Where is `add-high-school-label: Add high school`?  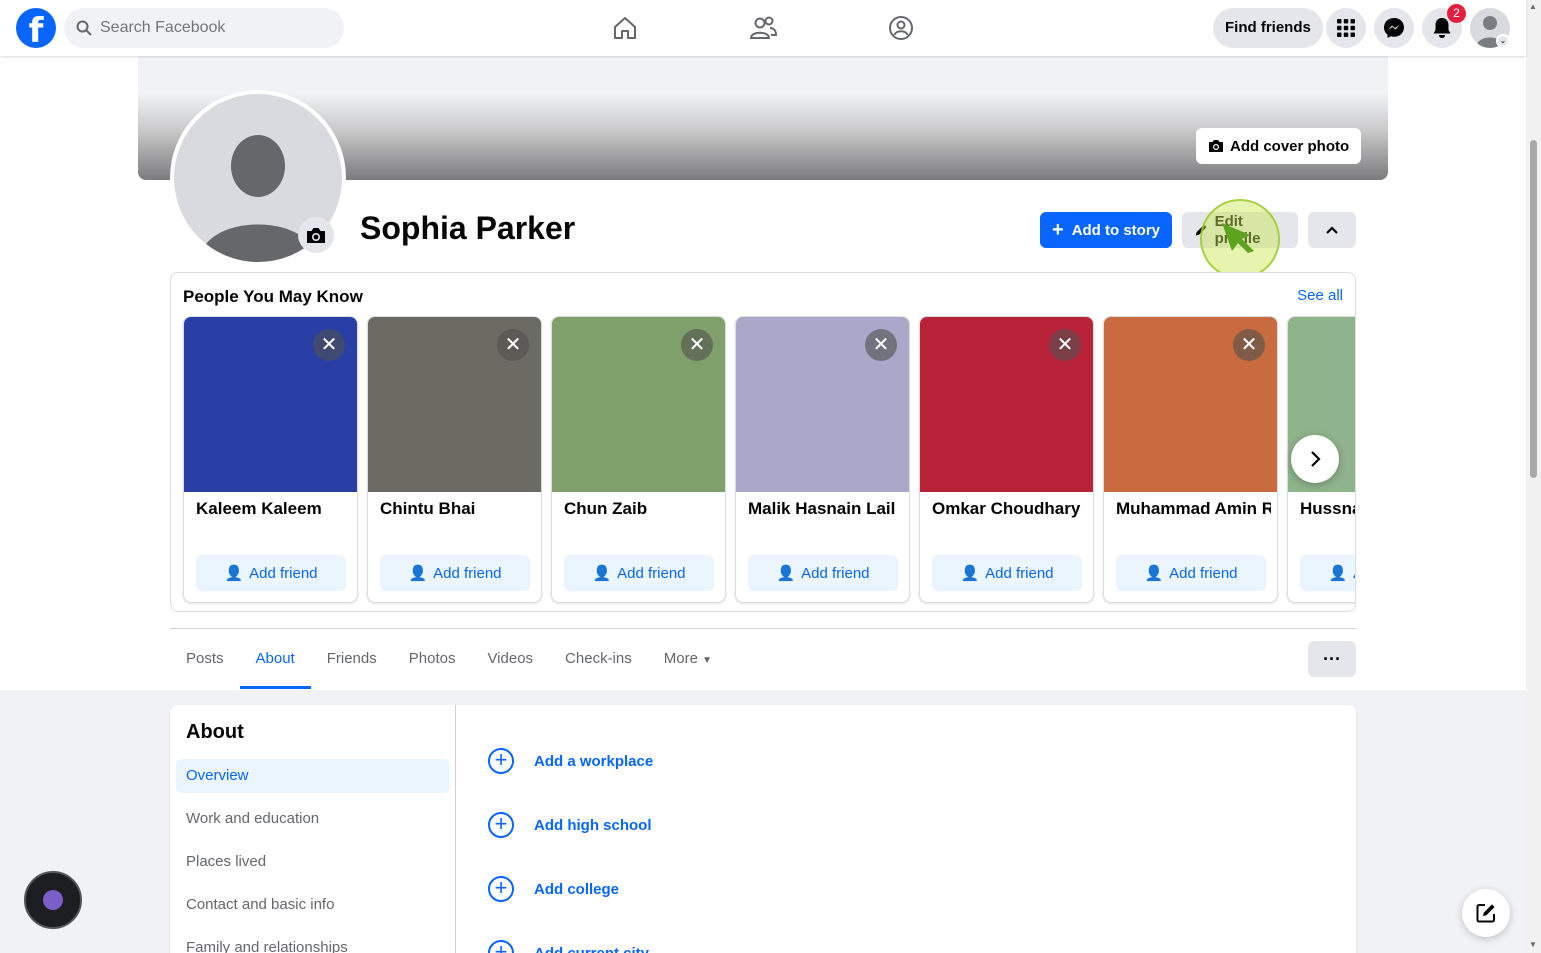
add-high-school-label: Add high school is located at coordinates (593, 825).